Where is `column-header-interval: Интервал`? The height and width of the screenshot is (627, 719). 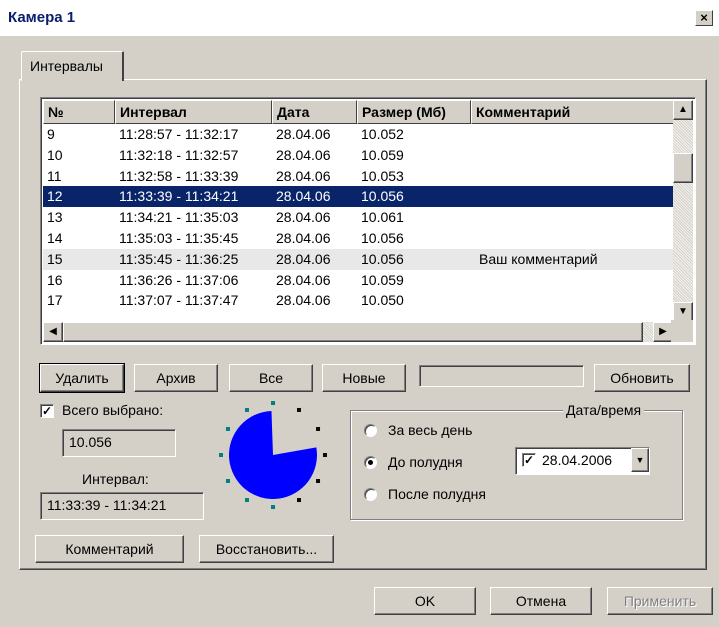 column-header-interval: Интервал is located at coordinates (193, 112).